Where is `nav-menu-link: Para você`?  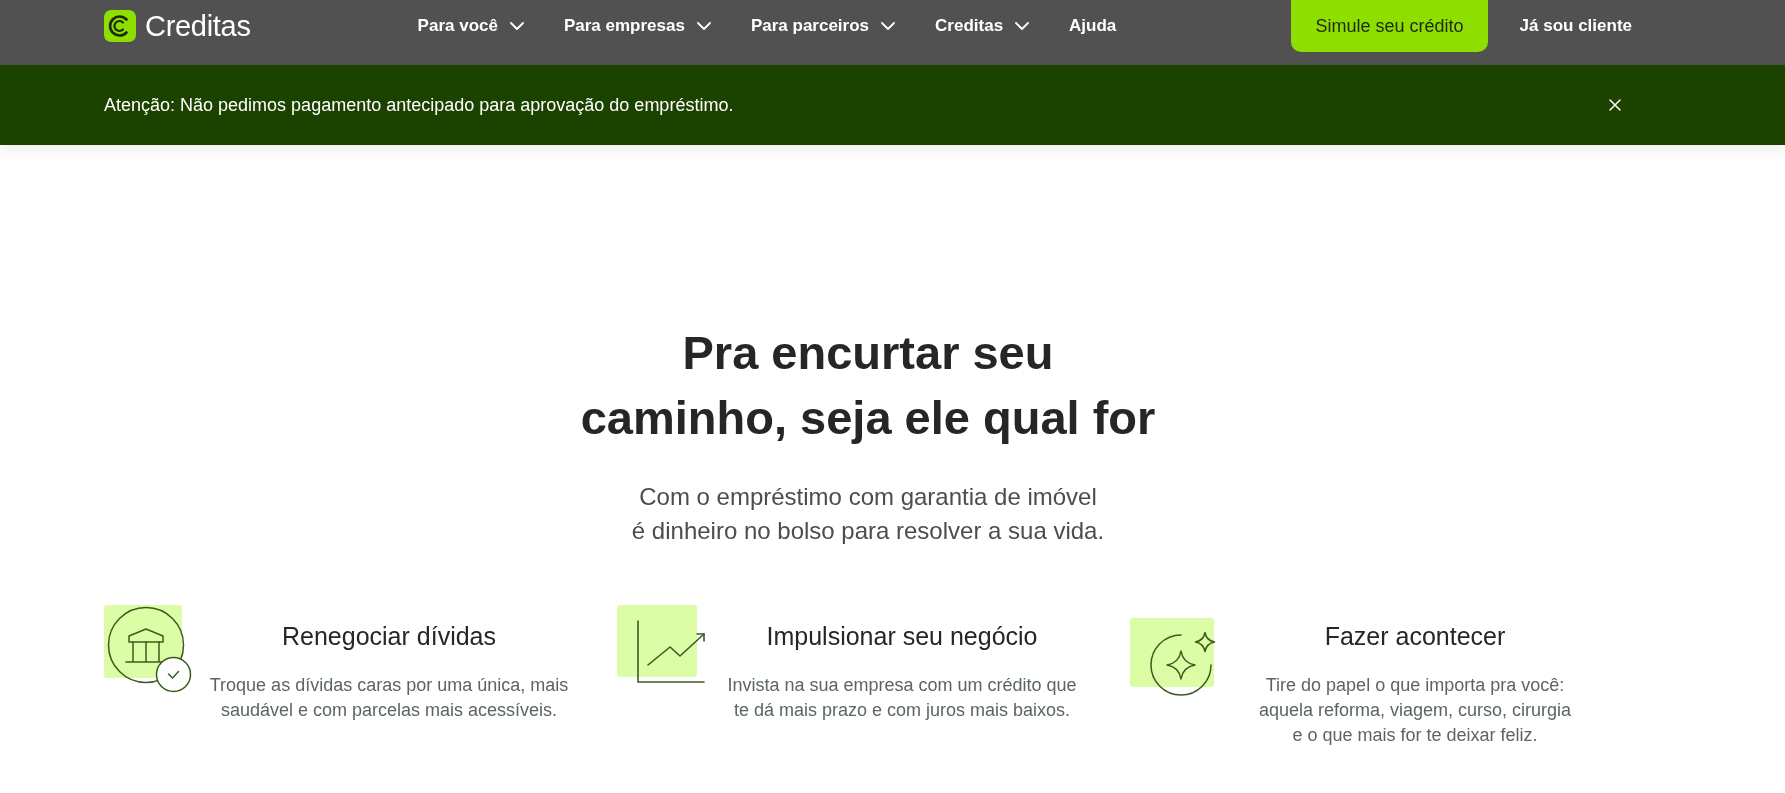
nav-menu-link: Para você is located at coordinates (470, 26).